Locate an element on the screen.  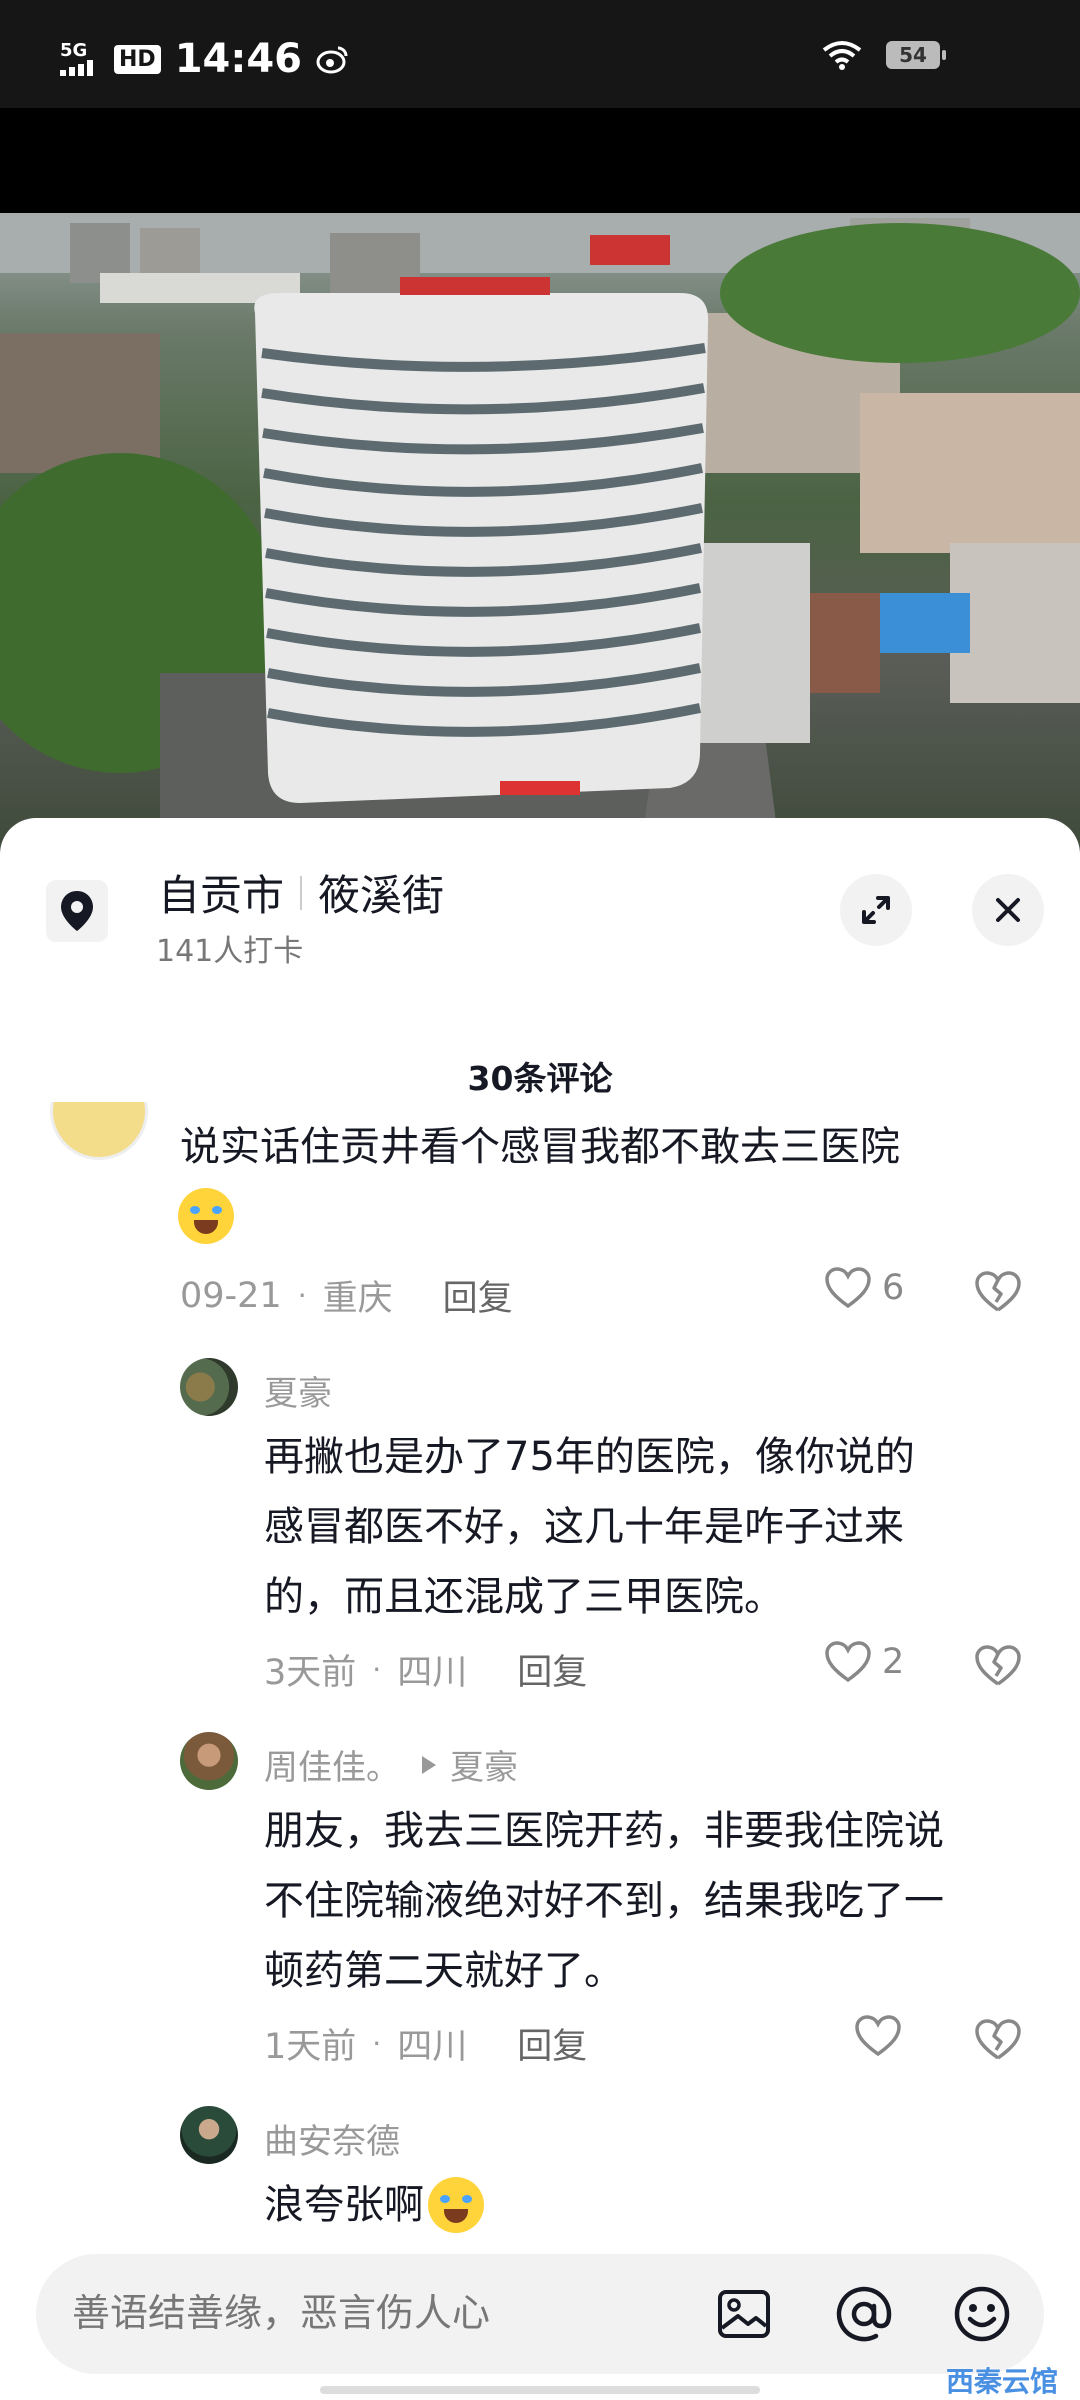
signal-icon is located at coordinates (76, 68).